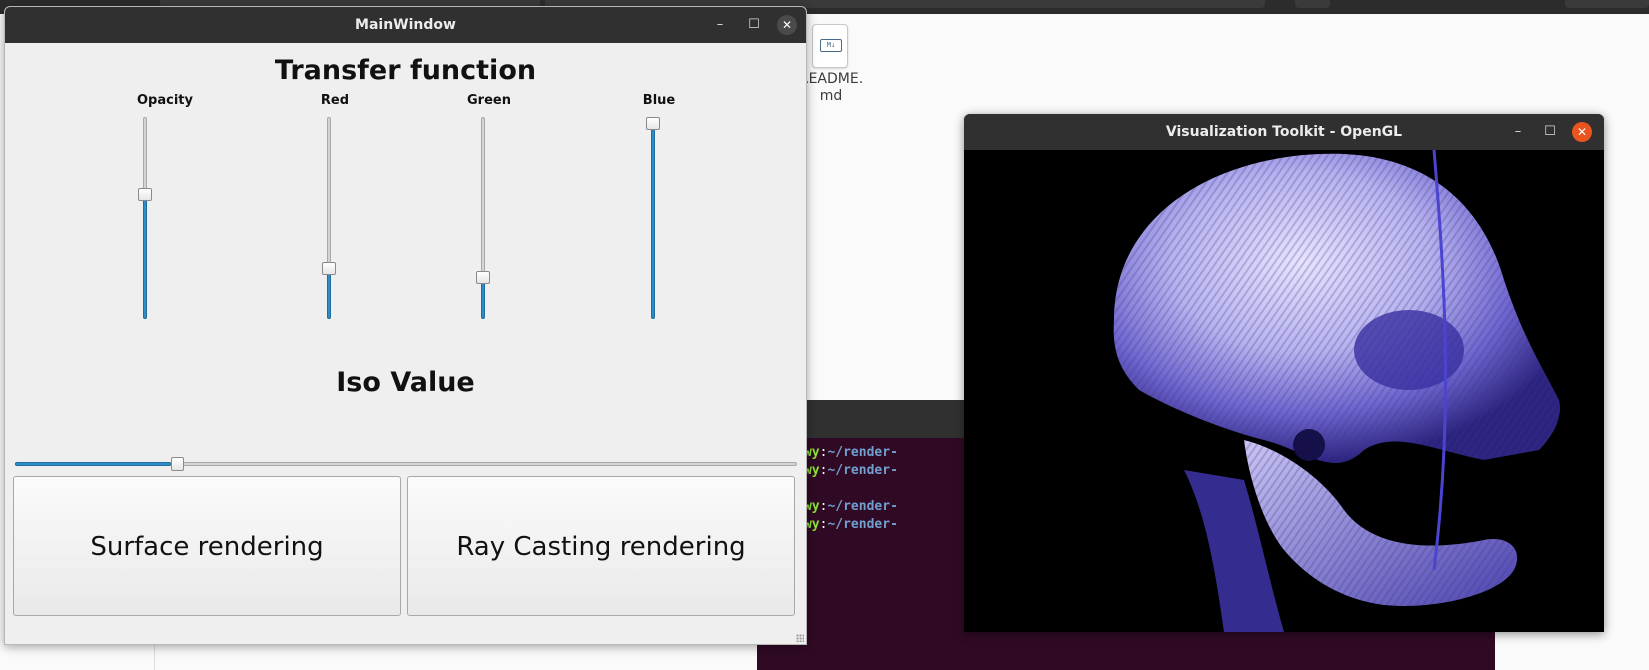  I want to click on blue-slider, so click(653, 218).